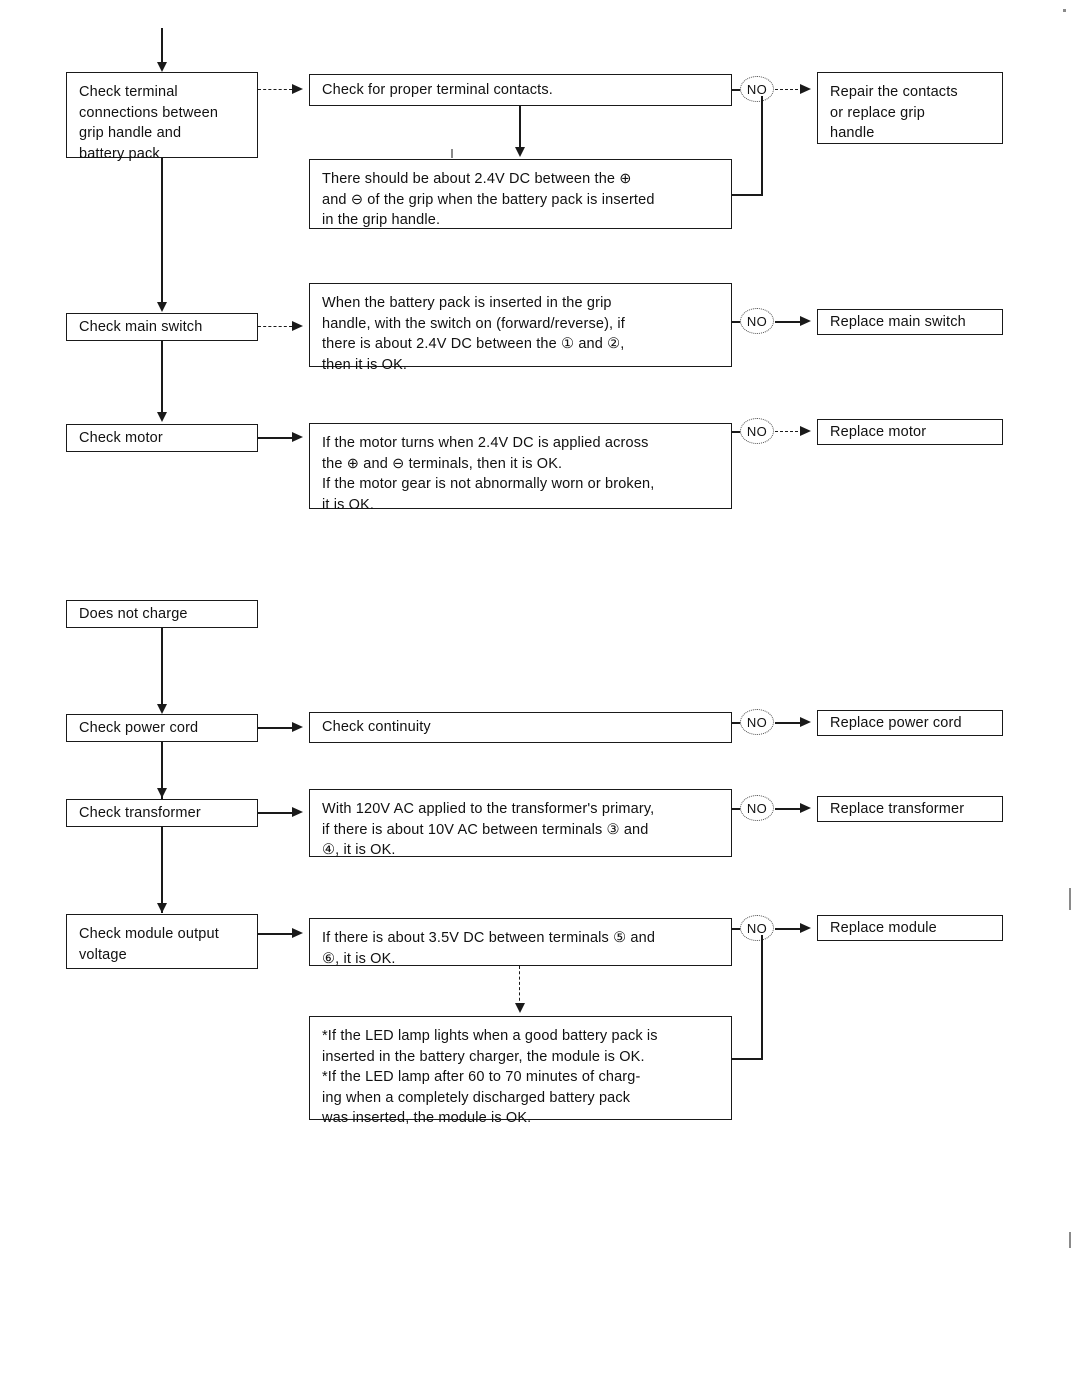 This screenshot has width=1080, height=1387. Describe the element at coordinates (121, 437) in the screenshot. I see `check-motor-label: Check motor` at that location.